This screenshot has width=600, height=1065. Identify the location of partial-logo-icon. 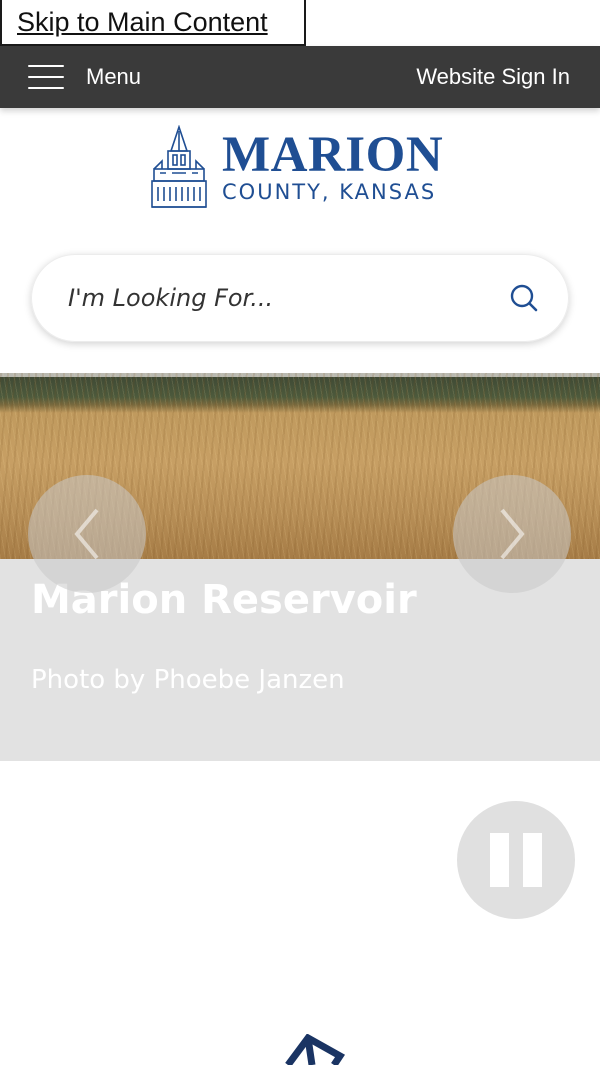
(315, 1049).